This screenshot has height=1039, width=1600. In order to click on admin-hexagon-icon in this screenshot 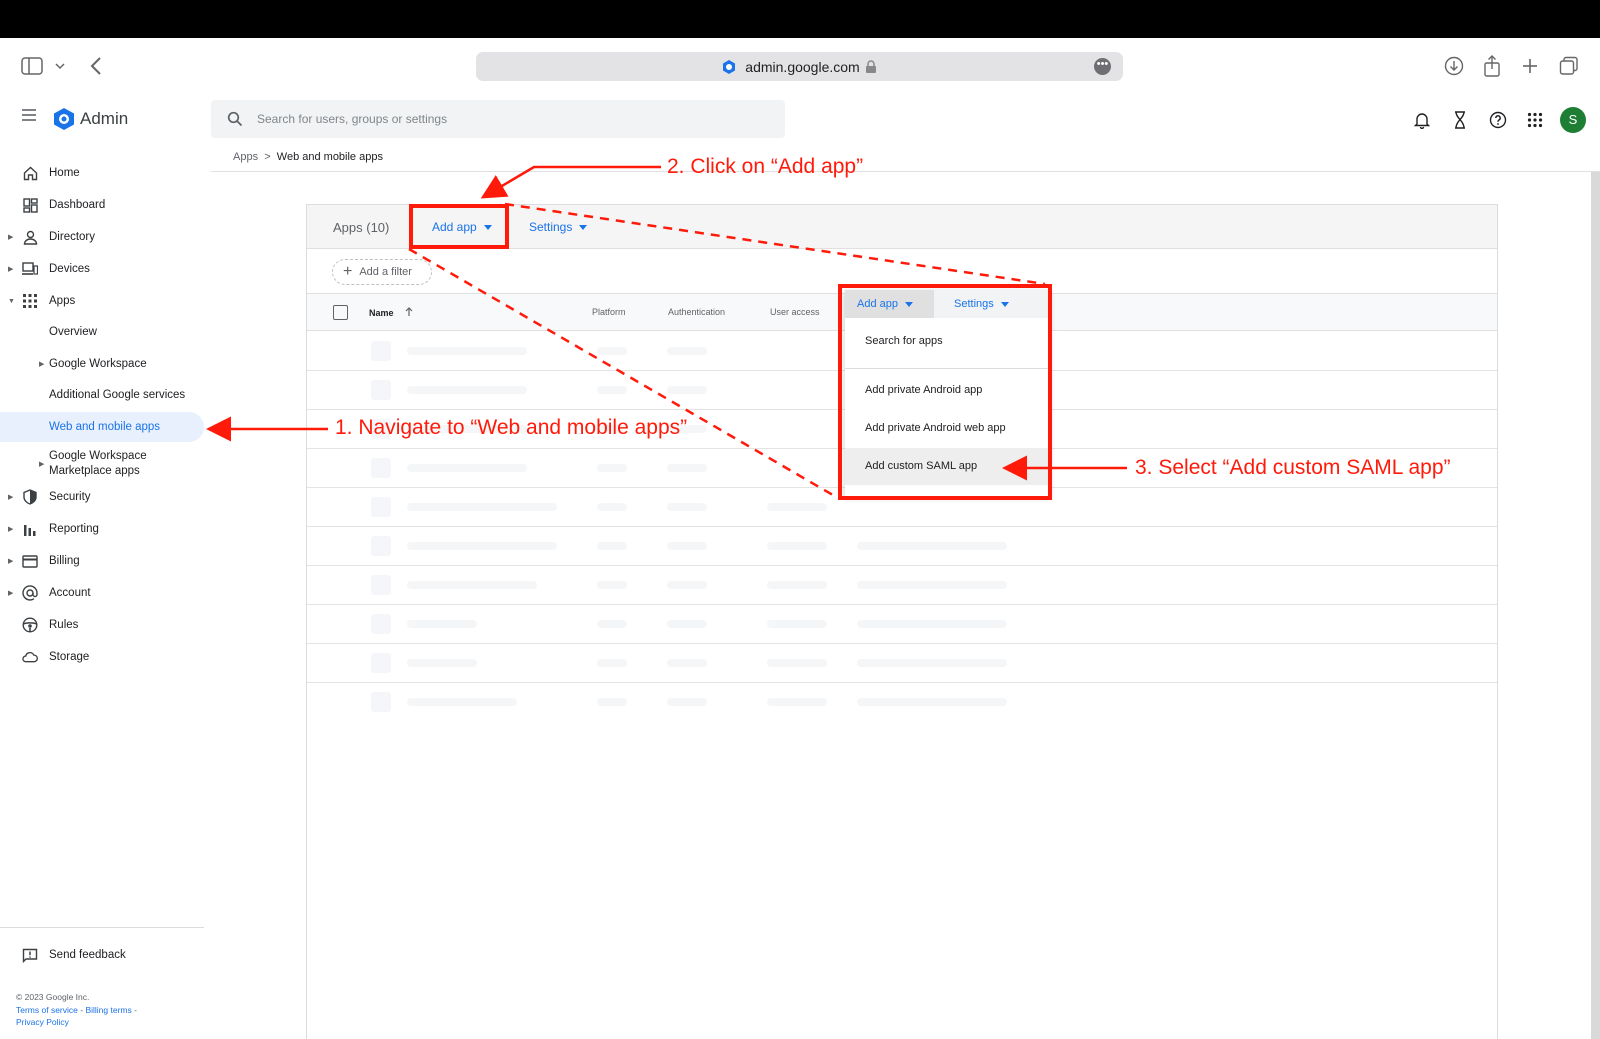, I will do `click(64, 119)`.